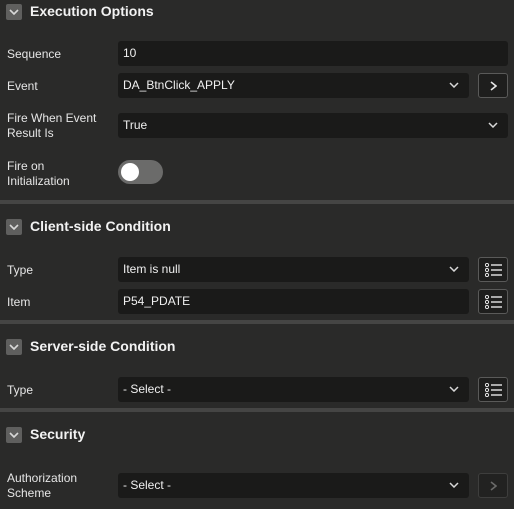  I want to click on authorization-select: - Select -, so click(293, 485).